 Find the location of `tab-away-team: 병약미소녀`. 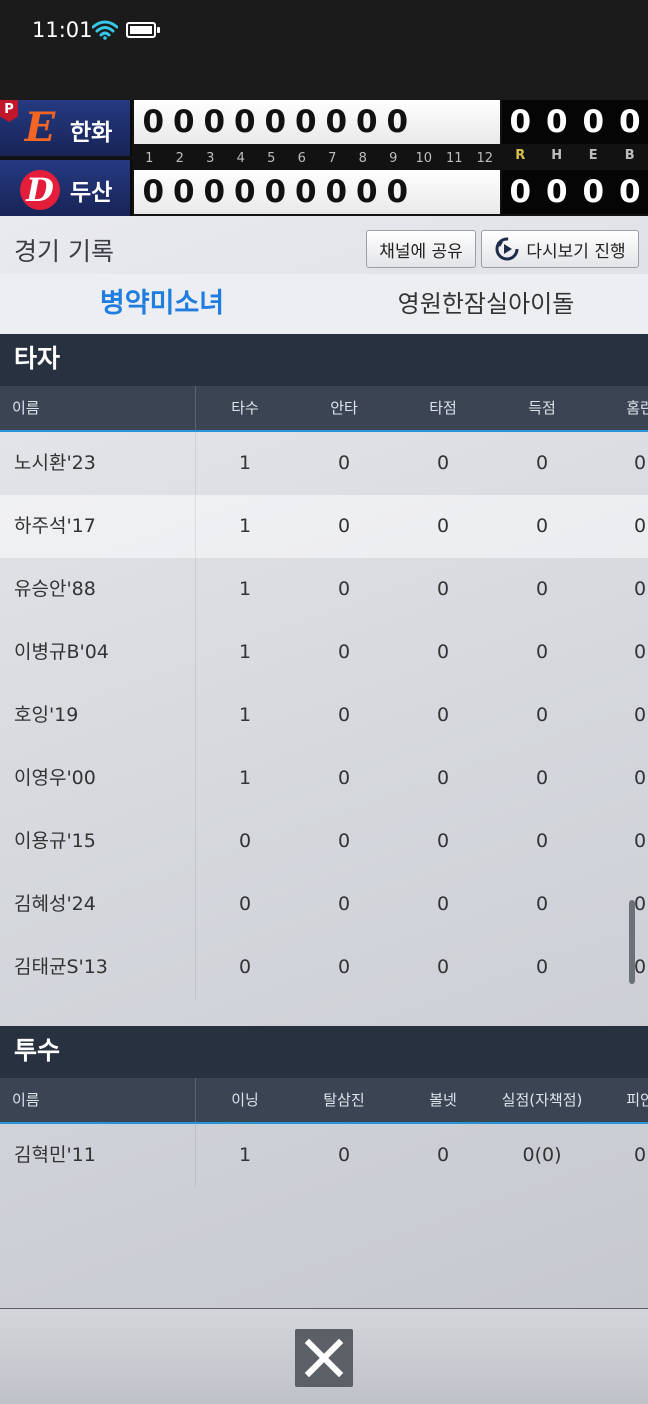

tab-away-team: 병약미소녀 is located at coordinates (162, 304).